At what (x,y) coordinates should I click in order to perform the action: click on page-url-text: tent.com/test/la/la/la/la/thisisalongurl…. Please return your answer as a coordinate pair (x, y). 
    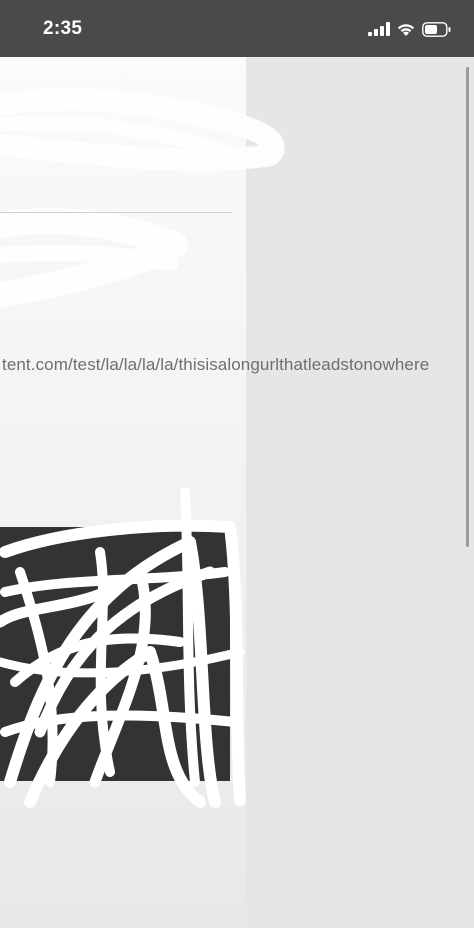
    Looking at the image, I should click on (215, 365).